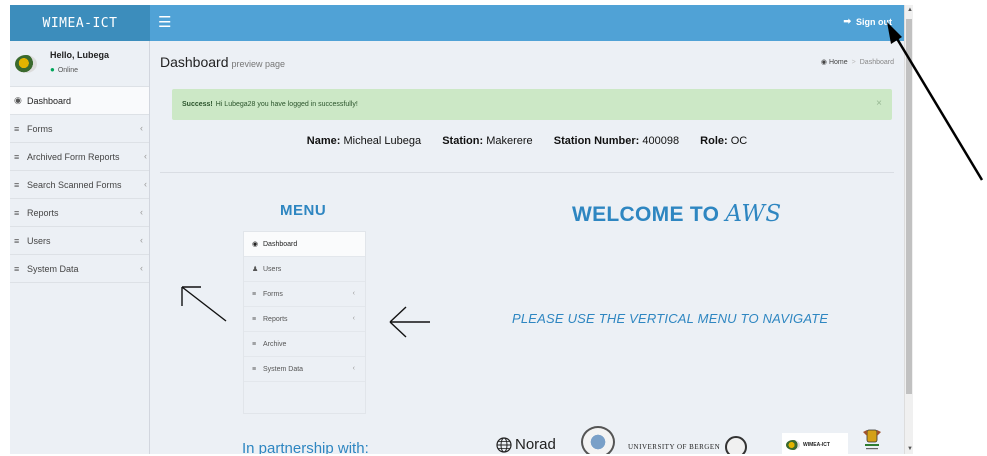 The width and height of the screenshot is (987, 456). Describe the element at coordinates (304, 344) in the screenshot. I see `menu-preview-item: ≡ Archive` at that location.